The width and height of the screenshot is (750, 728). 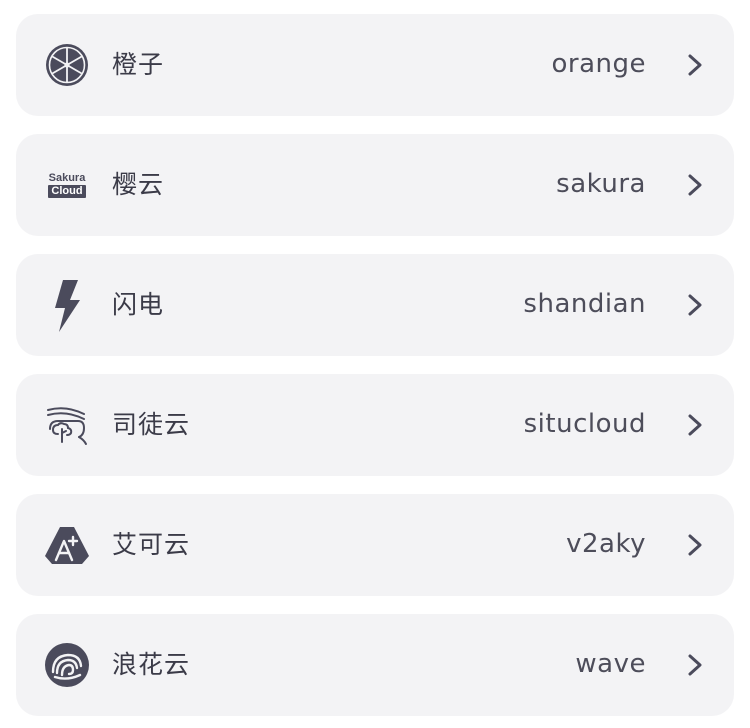 I want to click on sakura-cloud-logo: Sakura Cloud, so click(x=67, y=185).